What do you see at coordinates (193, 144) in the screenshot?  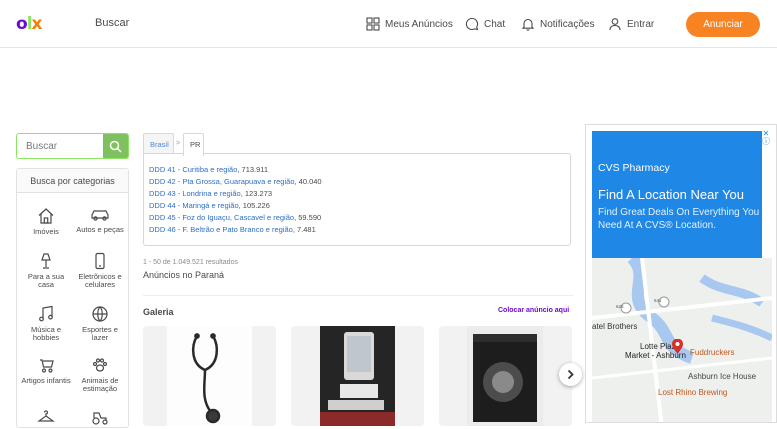 I see `breadcrumb-pr: PR` at bounding box center [193, 144].